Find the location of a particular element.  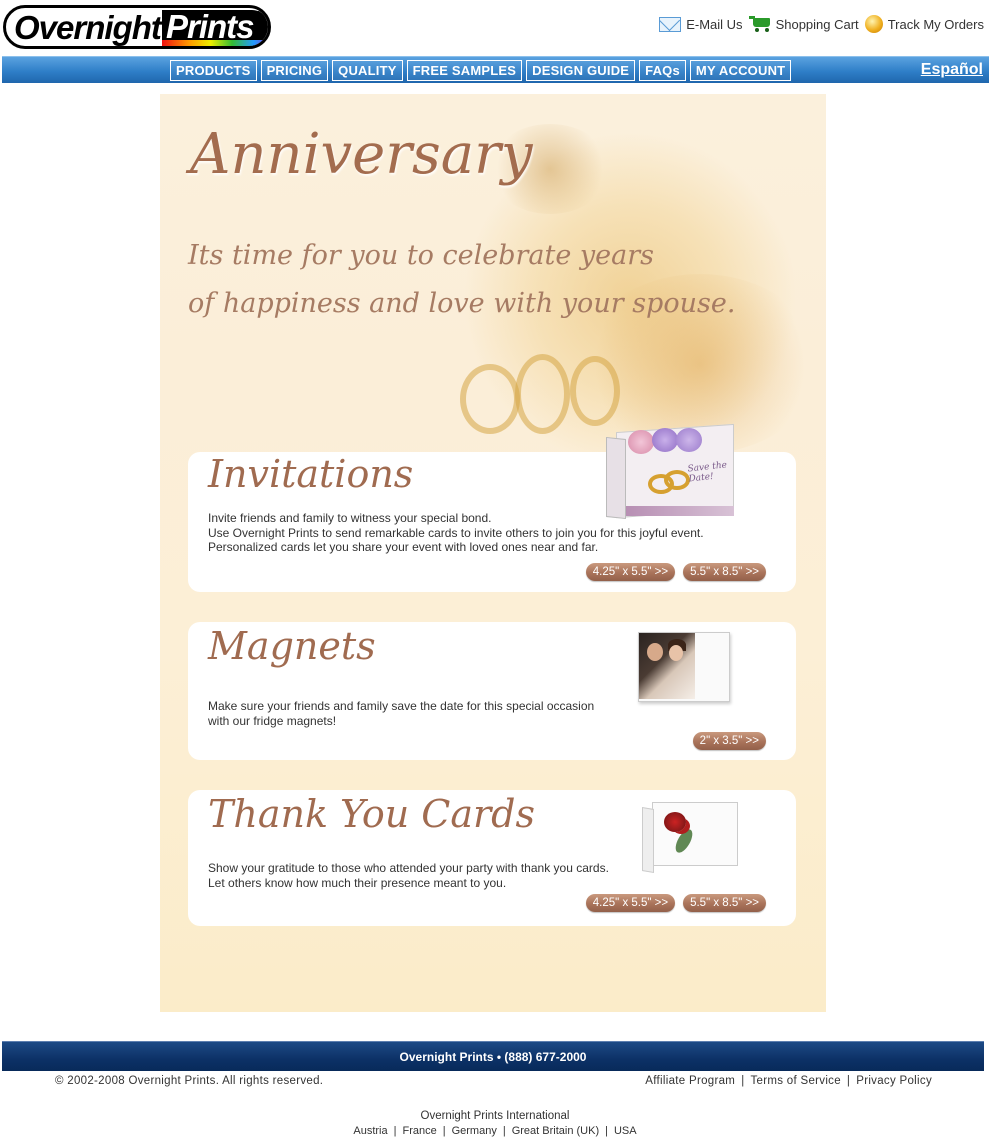

invitation-card-image: Save the Date! is located at coordinates (671, 471).